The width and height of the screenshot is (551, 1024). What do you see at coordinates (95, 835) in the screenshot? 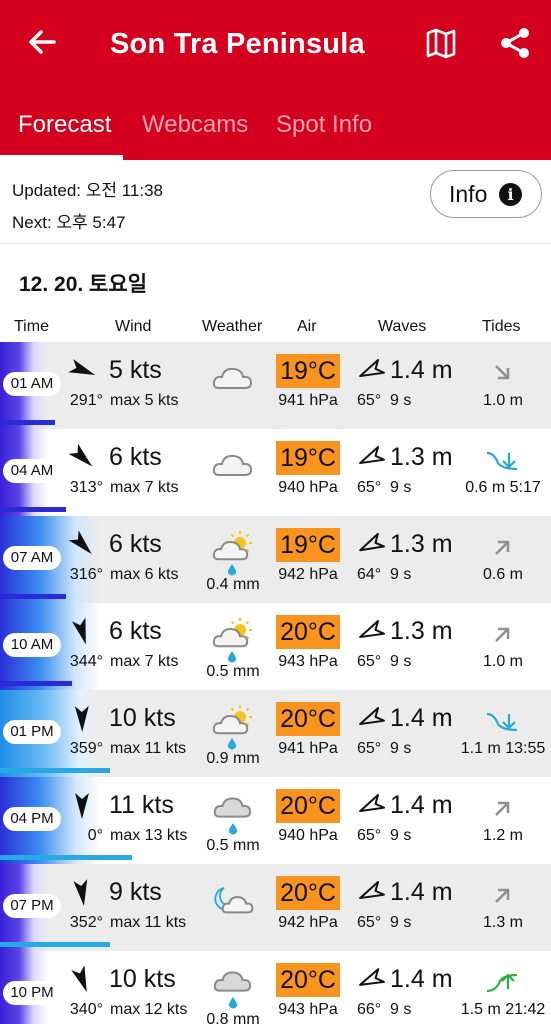
I see `wind-degrees: 0°` at bounding box center [95, 835].